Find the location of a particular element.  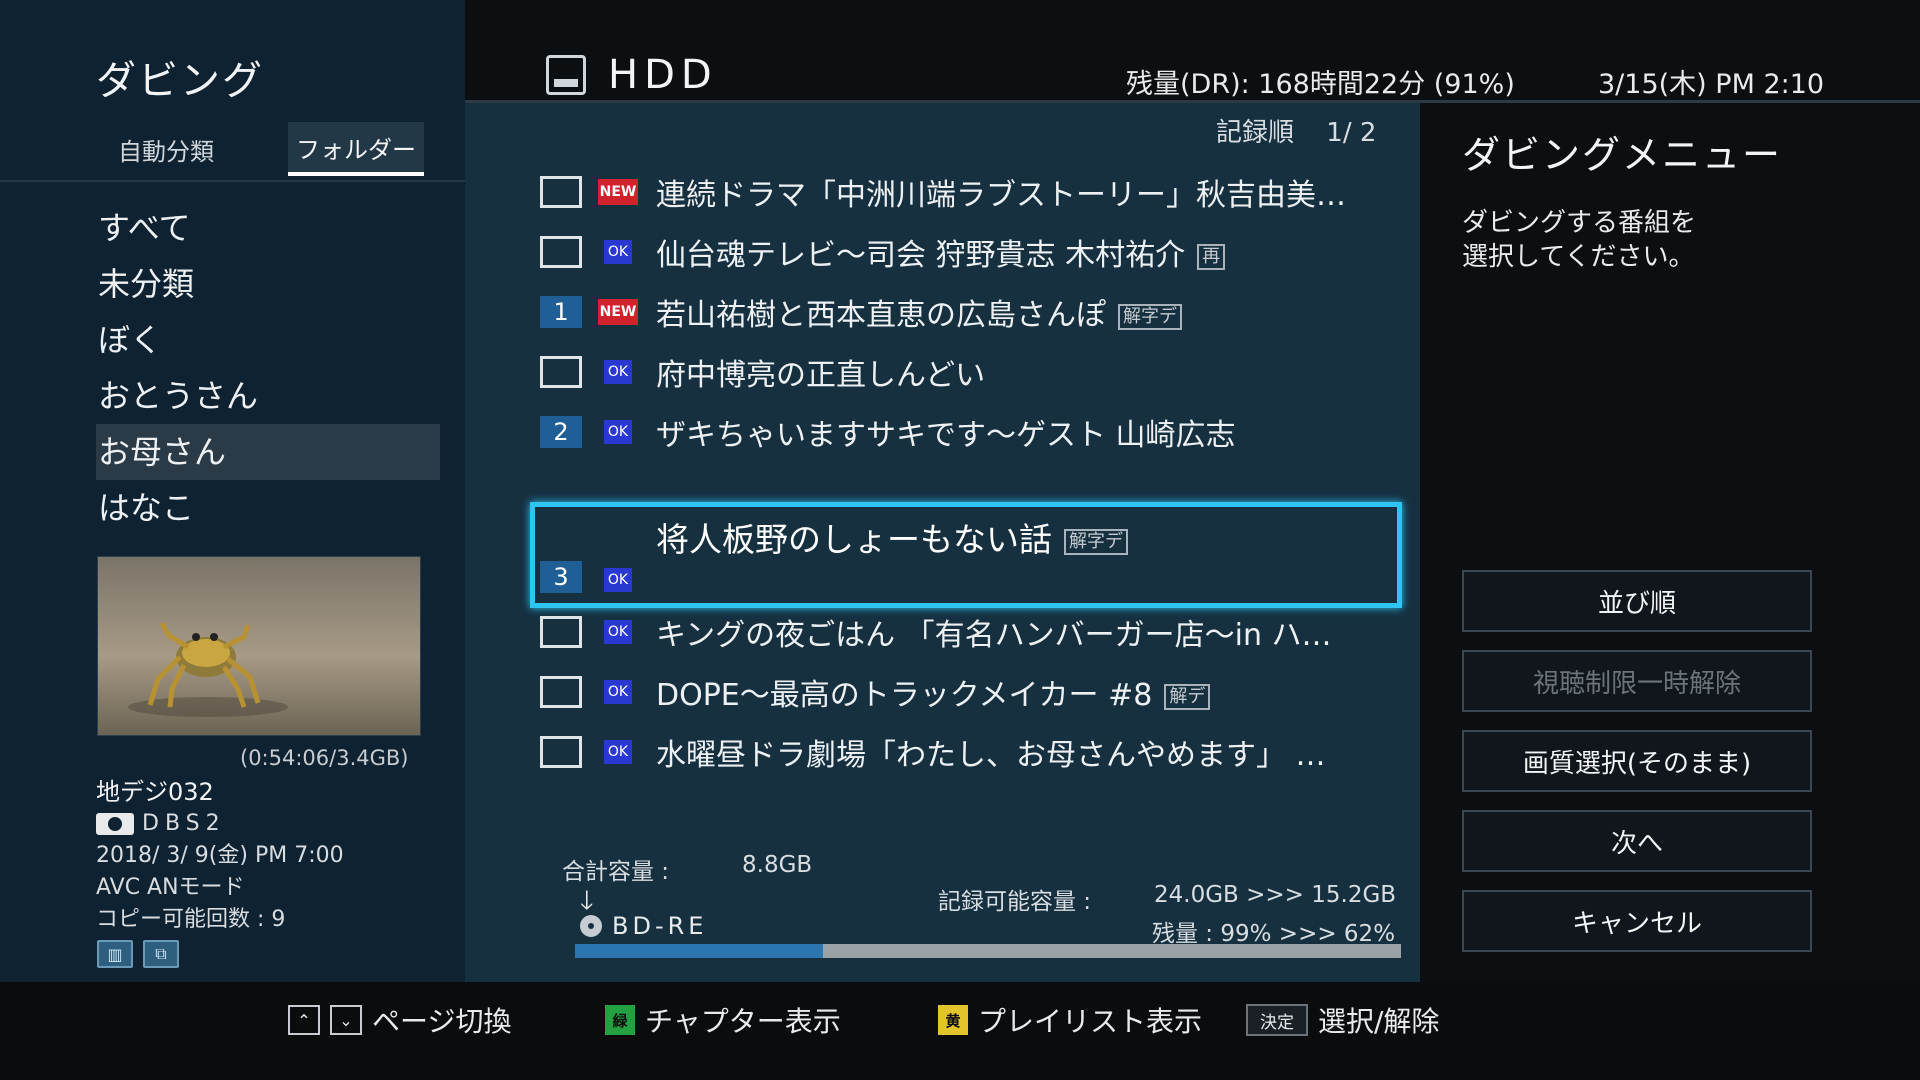

program-datetime: 2018/ 3/ 9(金) PM 7:00 is located at coordinates (220, 855).